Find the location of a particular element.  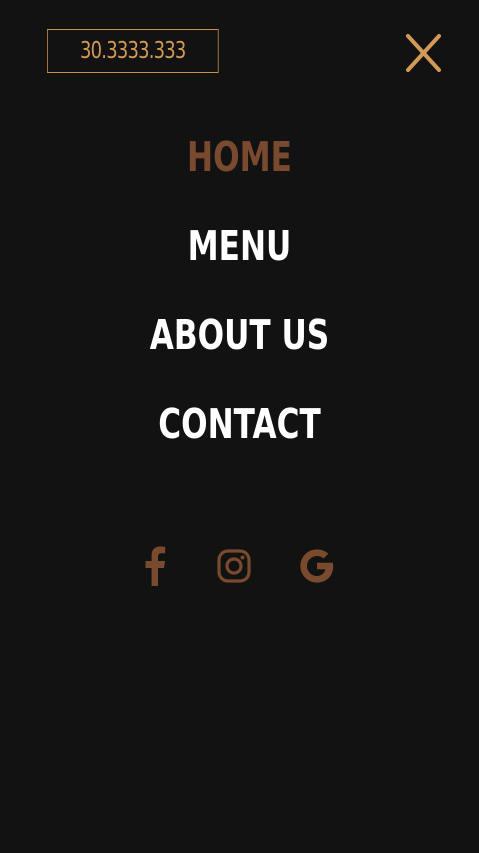

close-menu-button is located at coordinates (424, 53).